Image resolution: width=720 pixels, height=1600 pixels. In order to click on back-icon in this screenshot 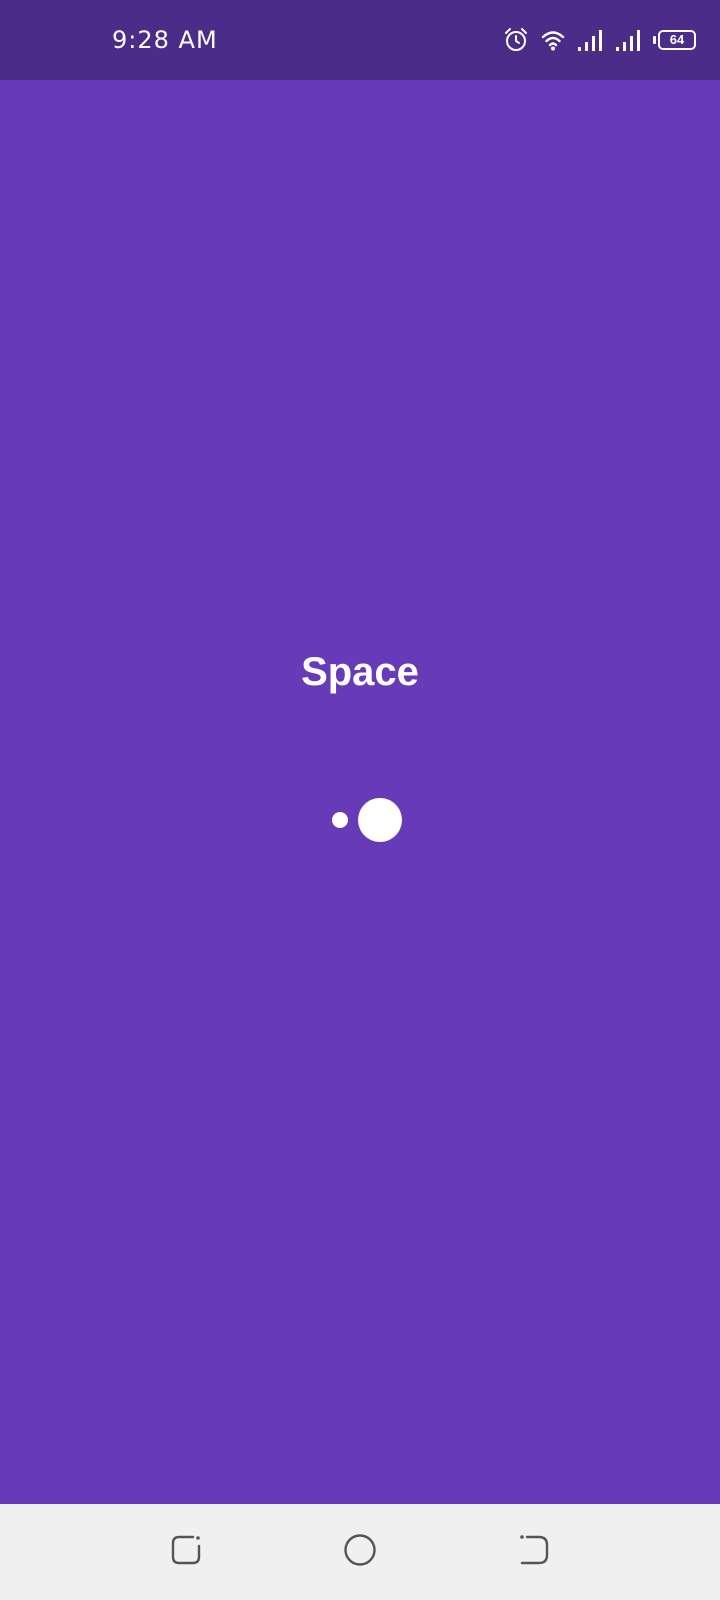, I will do `click(534, 1552)`.